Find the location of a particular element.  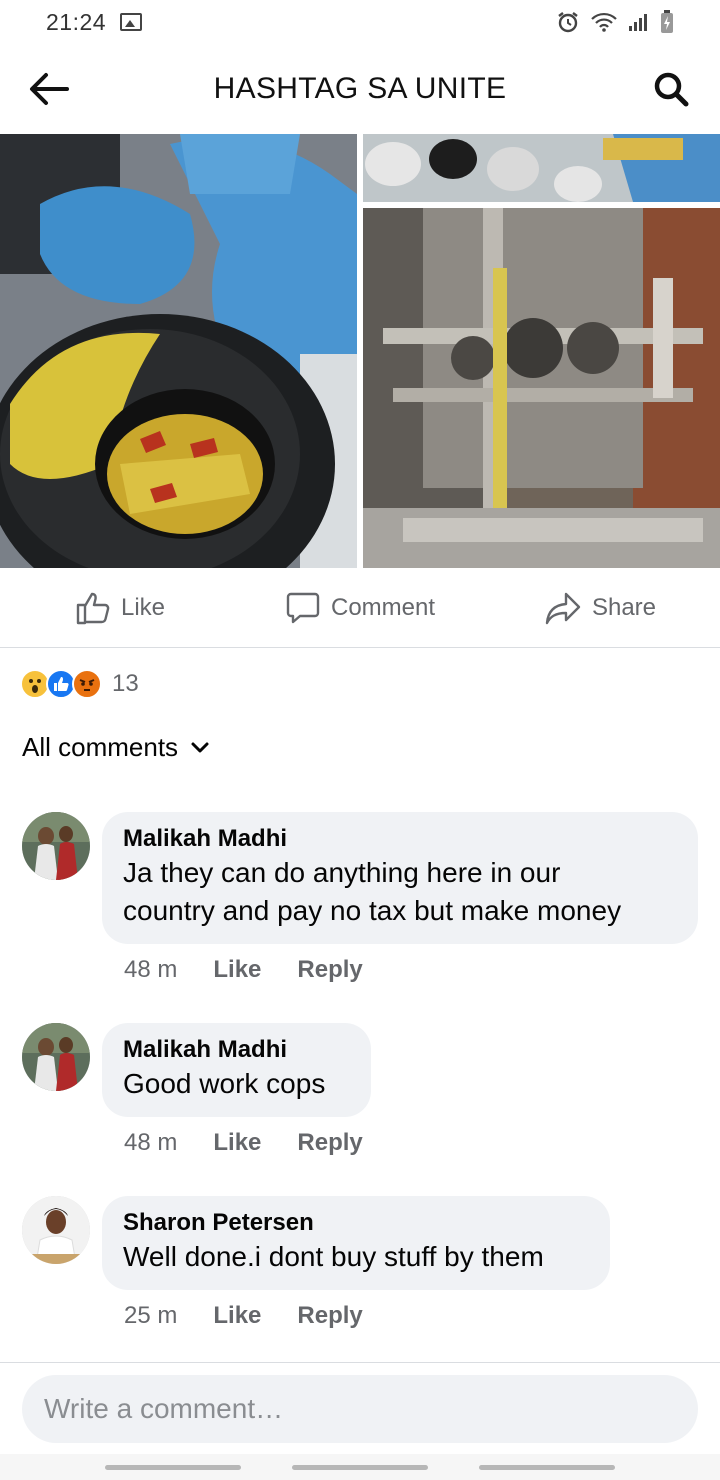

nav-back-handle is located at coordinates (546, 1467).